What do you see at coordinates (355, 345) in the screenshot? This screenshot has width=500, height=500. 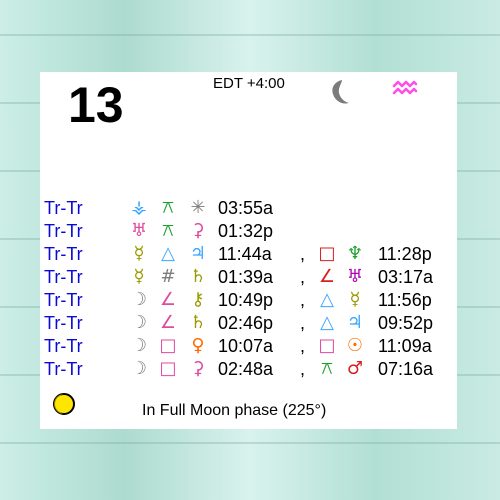 I see `sun-icon: ☉` at bounding box center [355, 345].